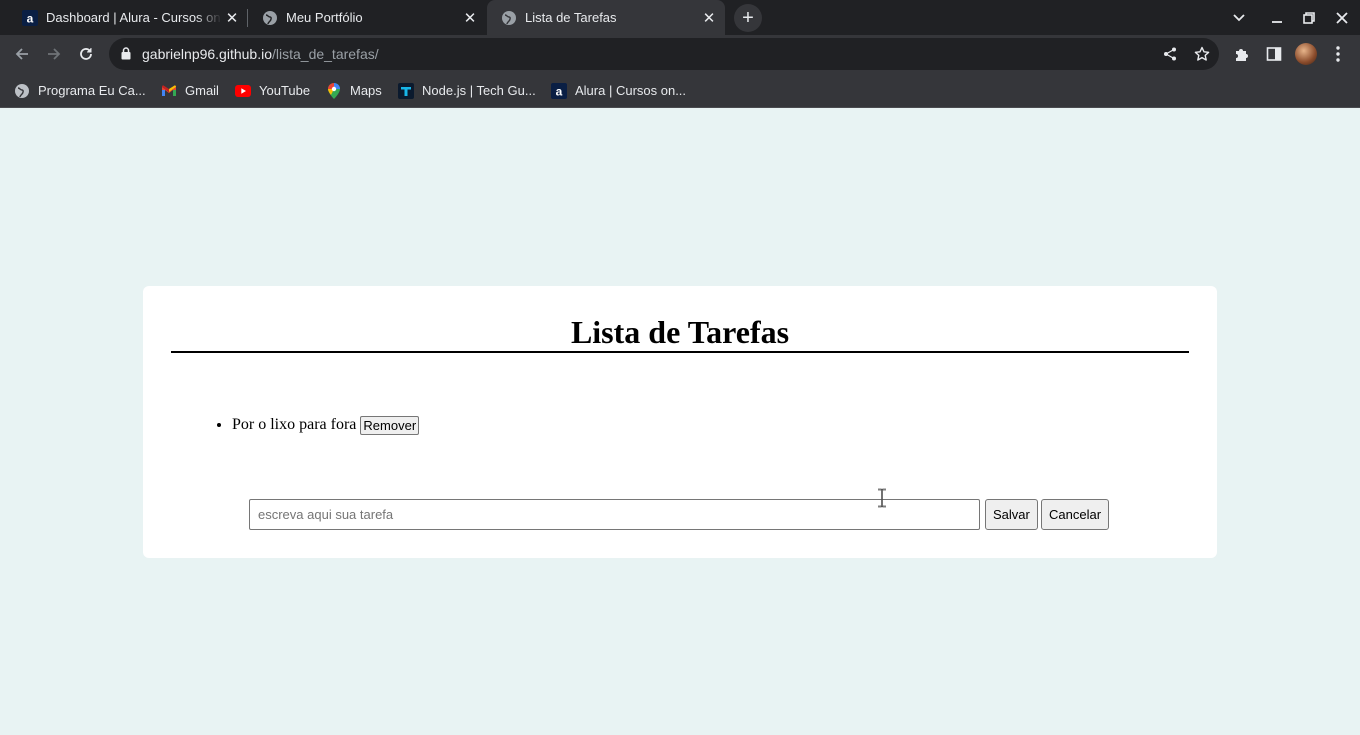 This screenshot has width=1360, height=735. Describe the element at coordinates (86, 54) in the screenshot. I see `reload-icon` at that location.